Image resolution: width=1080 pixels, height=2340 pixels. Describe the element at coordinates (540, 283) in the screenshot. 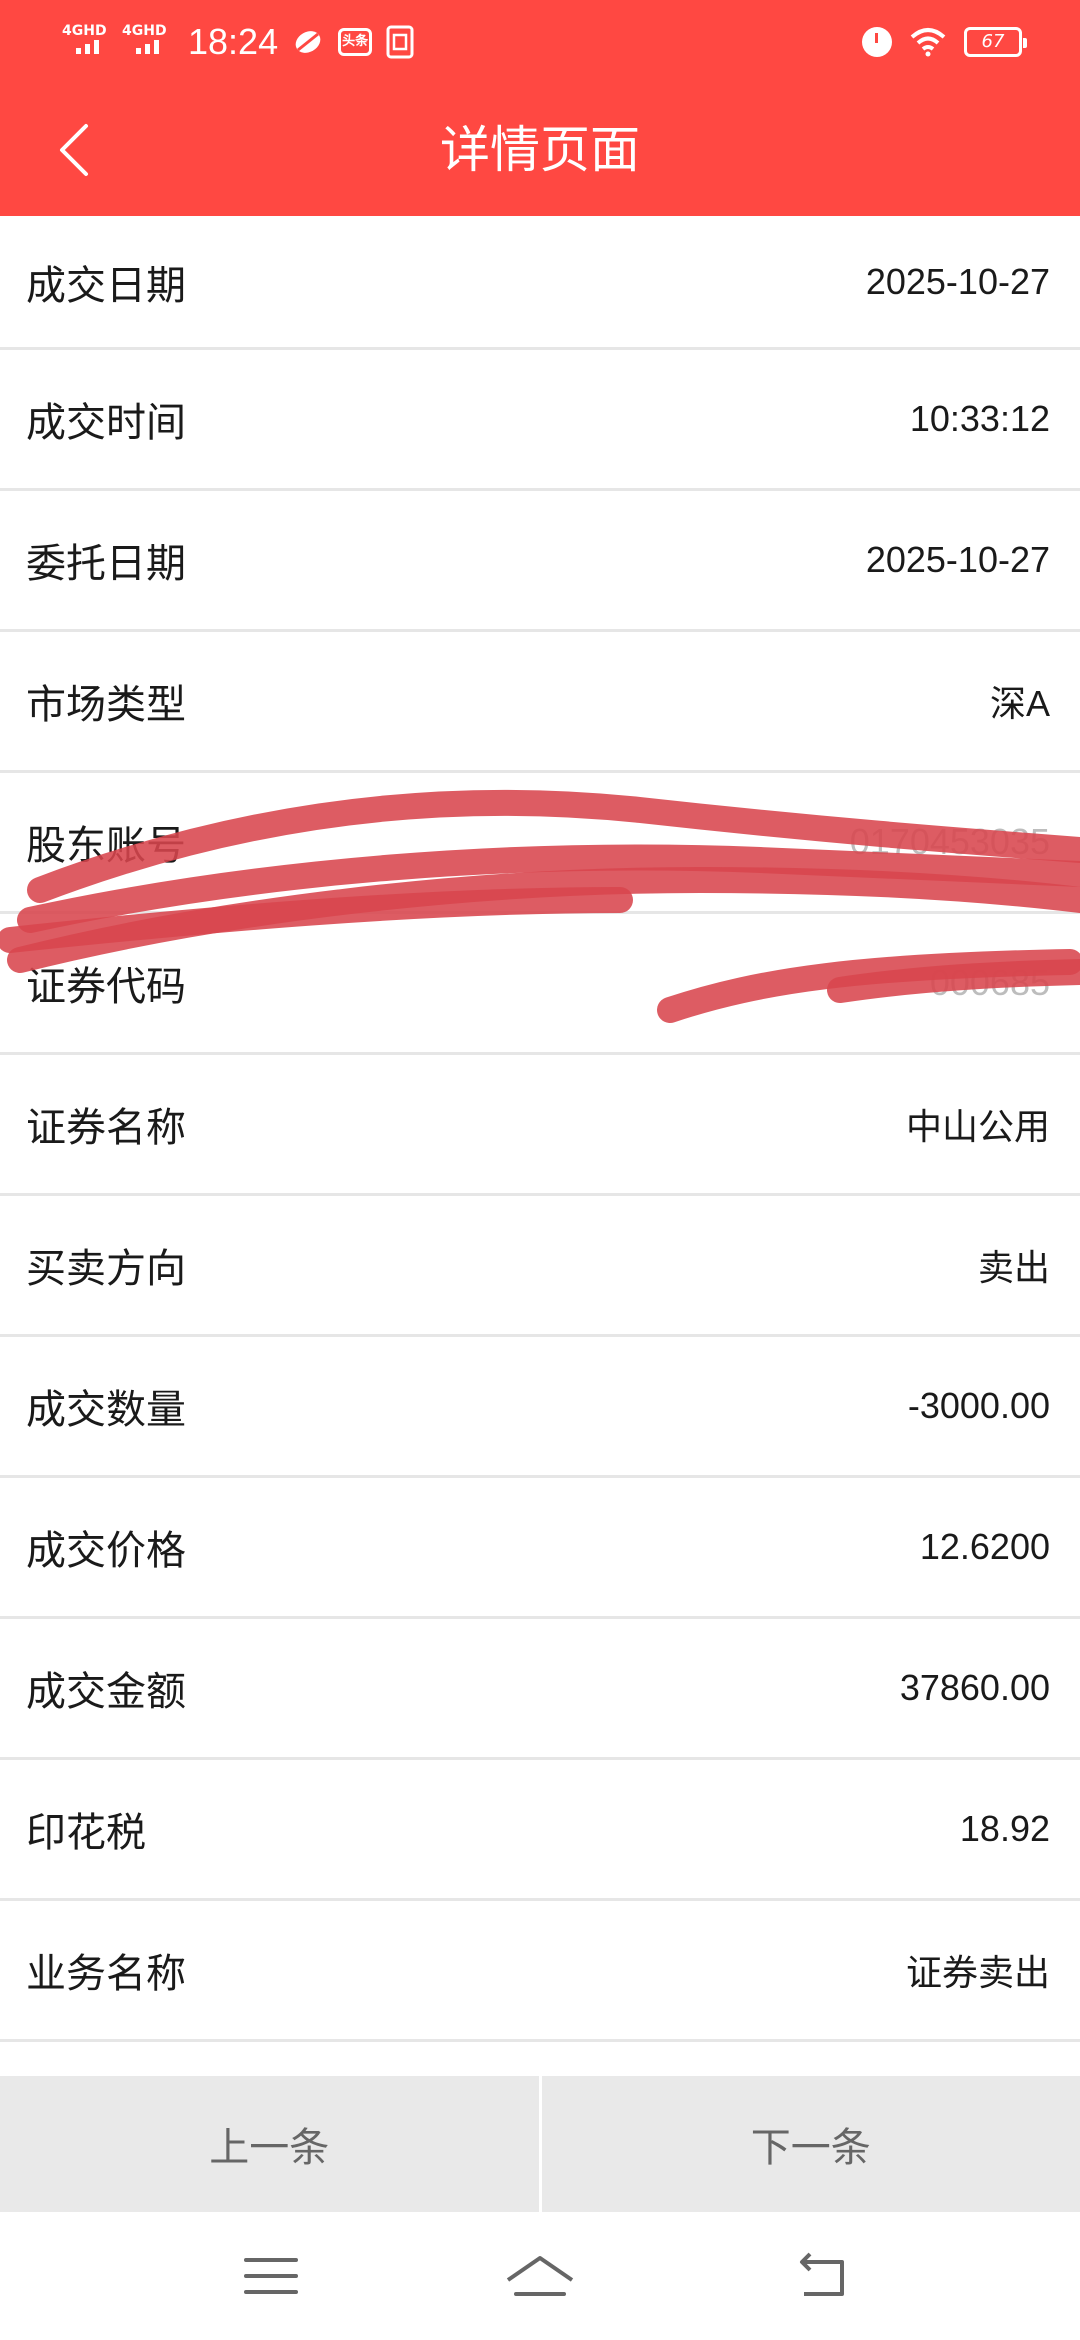

I see `detail-row-trade-date: 成交日期 2025-10-27` at that location.